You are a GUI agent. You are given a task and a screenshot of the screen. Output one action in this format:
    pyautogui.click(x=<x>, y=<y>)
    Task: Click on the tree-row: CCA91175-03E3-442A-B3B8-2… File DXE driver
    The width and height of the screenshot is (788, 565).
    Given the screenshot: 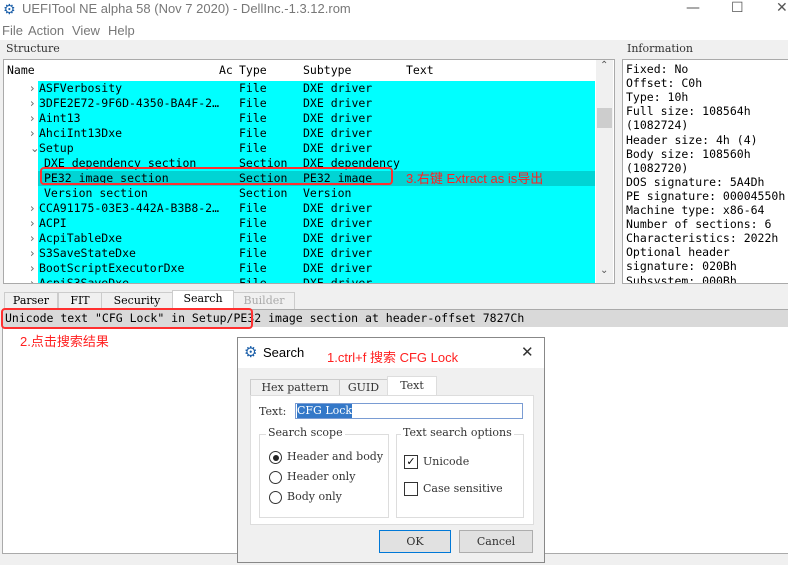 What is the action you would take?
    pyautogui.click(x=316, y=208)
    